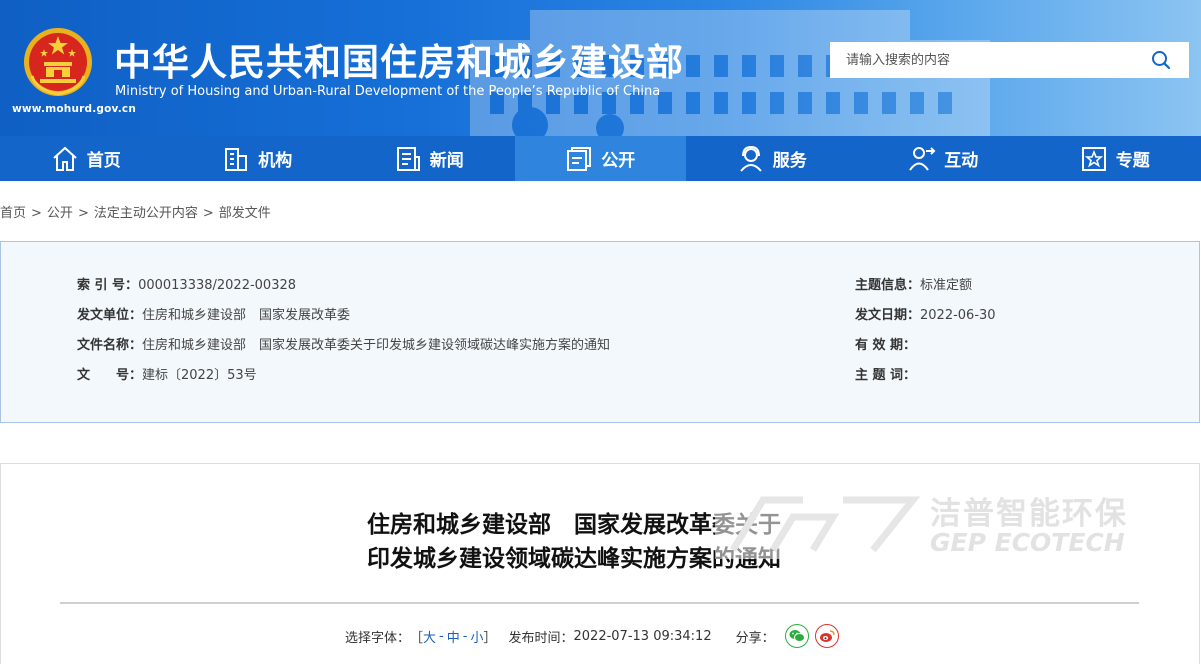 Image resolution: width=1201 pixels, height=664 pixels. Describe the element at coordinates (579, 158) in the screenshot. I see `folder-document-icon` at that location.